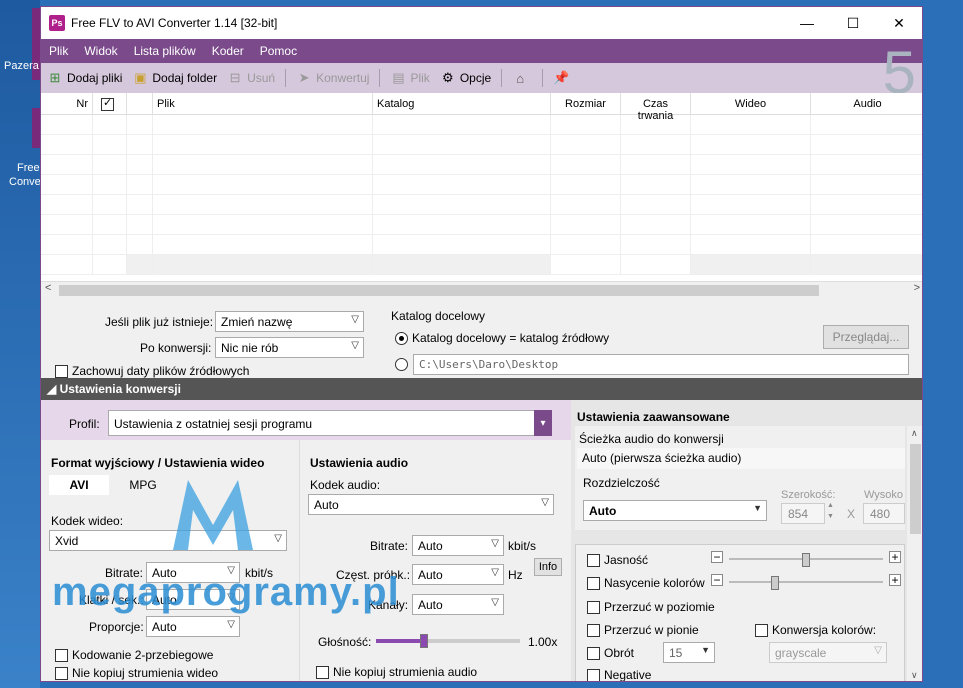 Image resolution: width=963 pixels, height=688 pixels. I want to click on resolution-select: Auto ▼, so click(675, 510).